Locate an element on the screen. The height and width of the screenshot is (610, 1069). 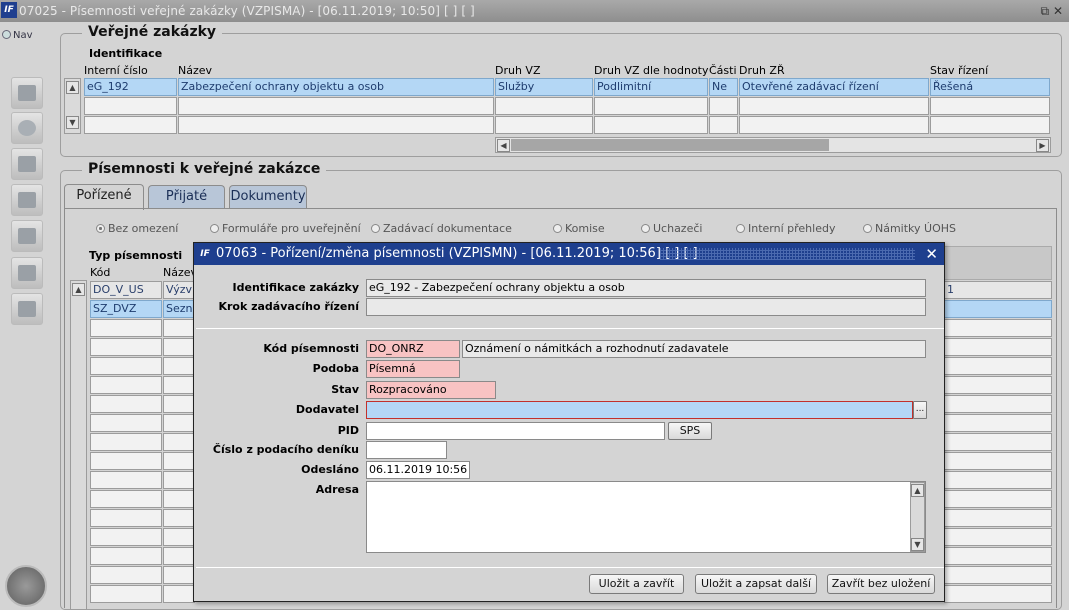
scroll-right-icon: ▶ is located at coordinates (1042, 145).